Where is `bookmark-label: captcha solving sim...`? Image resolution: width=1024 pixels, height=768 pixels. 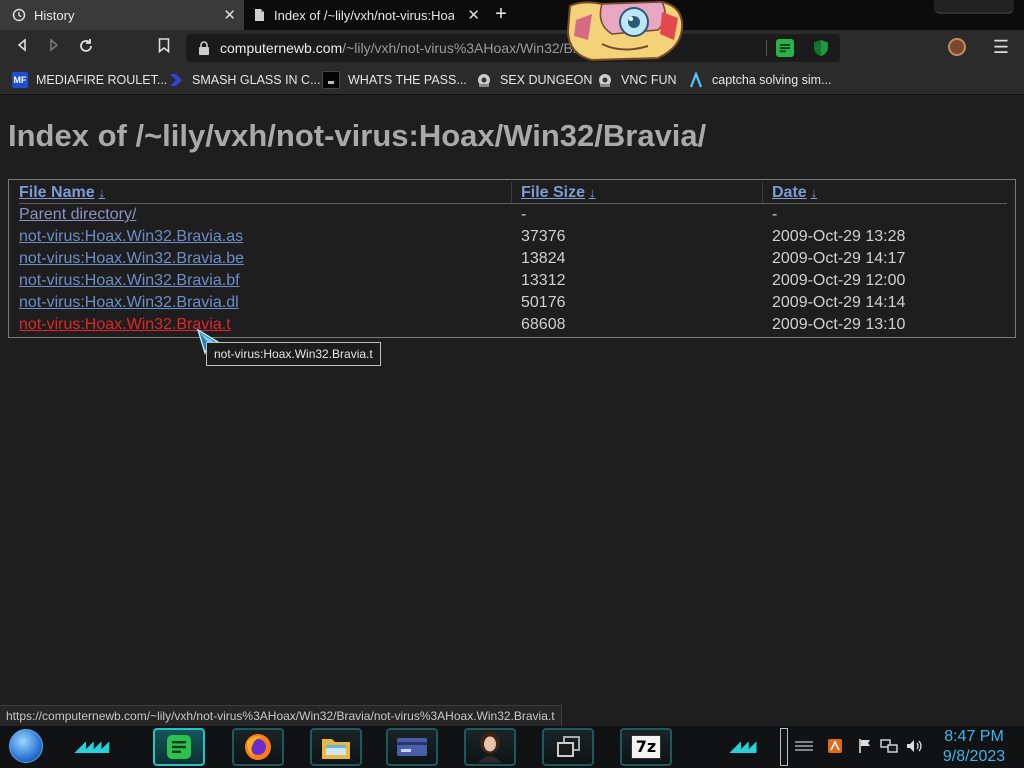
bookmark-label: captcha solving sim... is located at coordinates (772, 80).